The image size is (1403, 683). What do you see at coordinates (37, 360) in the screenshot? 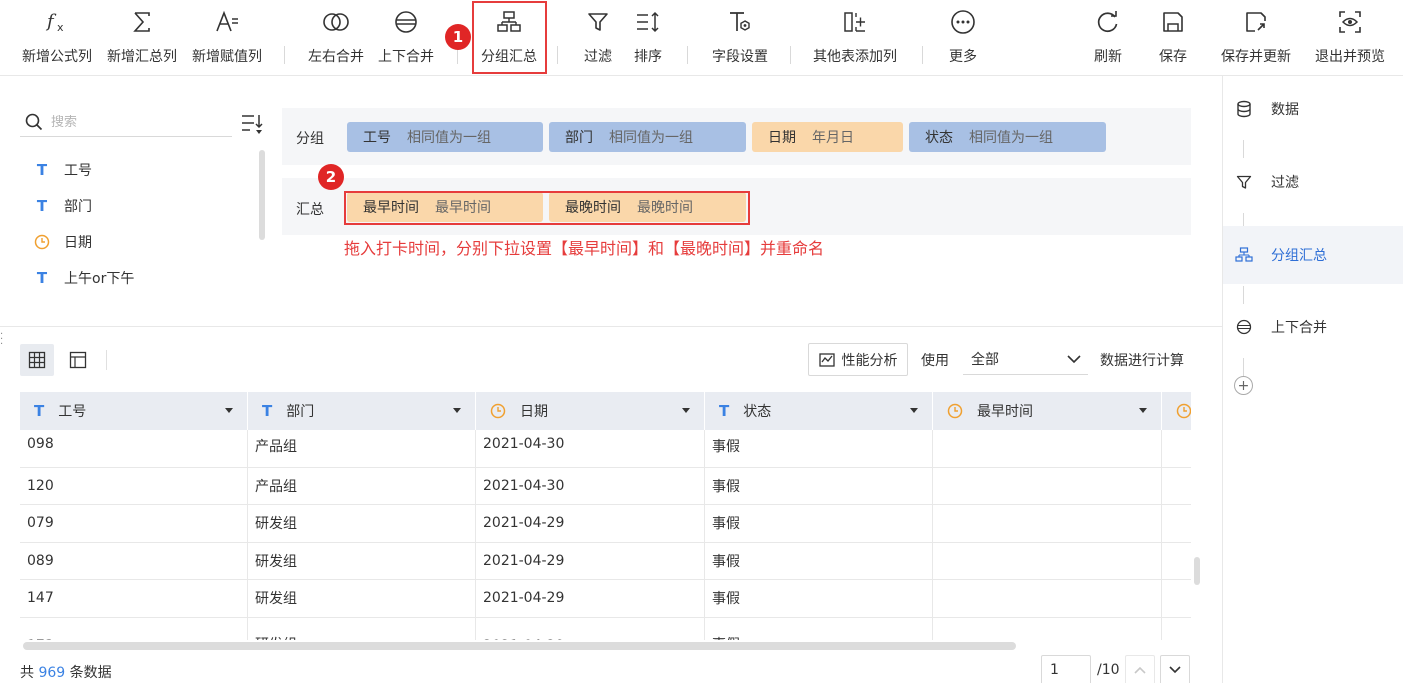
I see `grid-view-button` at bounding box center [37, 360].